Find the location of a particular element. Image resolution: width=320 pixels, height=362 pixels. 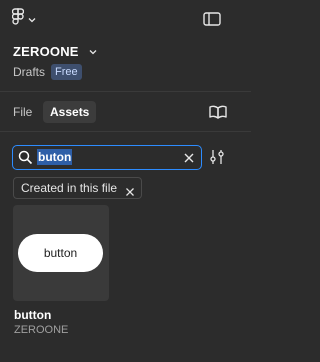

filter-chip: Created in this file is located at coordinates (78, 188).